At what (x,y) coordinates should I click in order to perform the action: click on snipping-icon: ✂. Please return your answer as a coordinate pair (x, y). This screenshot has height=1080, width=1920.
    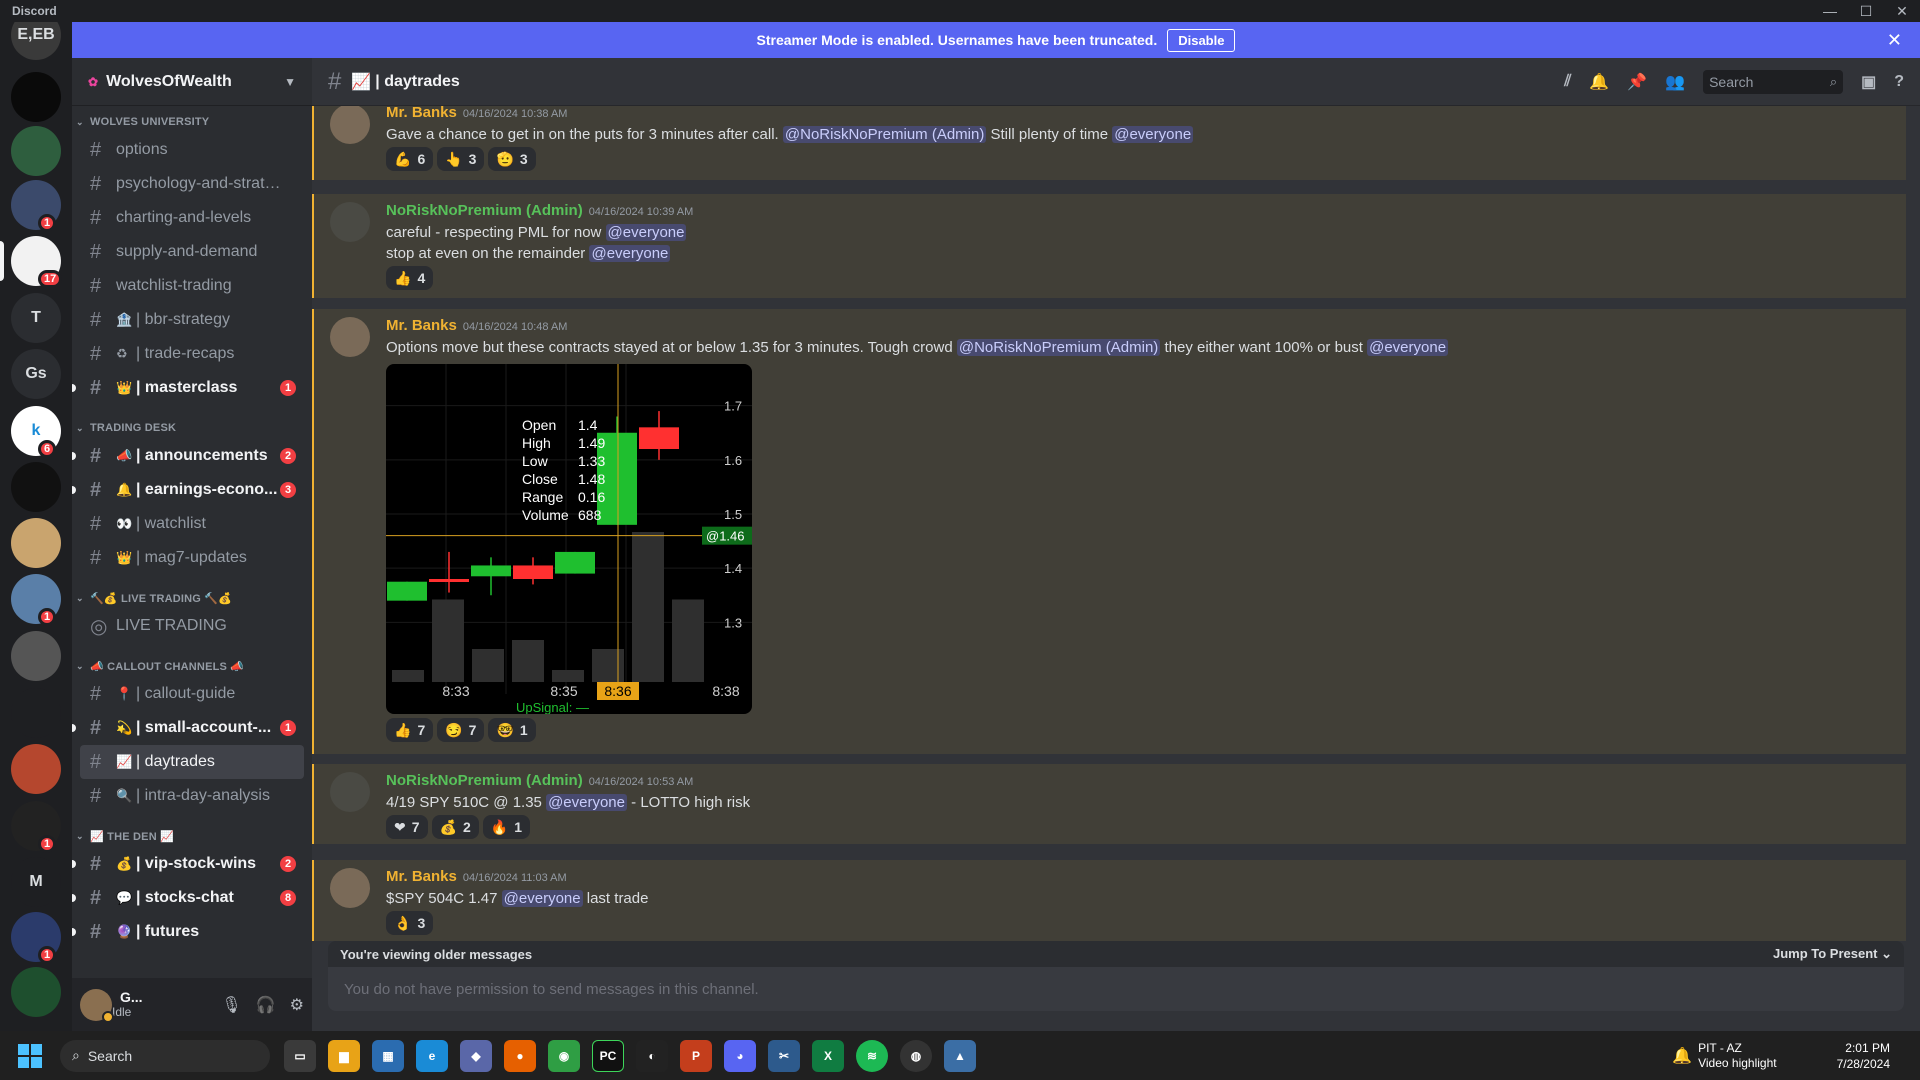
    Looking at the image, I should click on (784, 1055).